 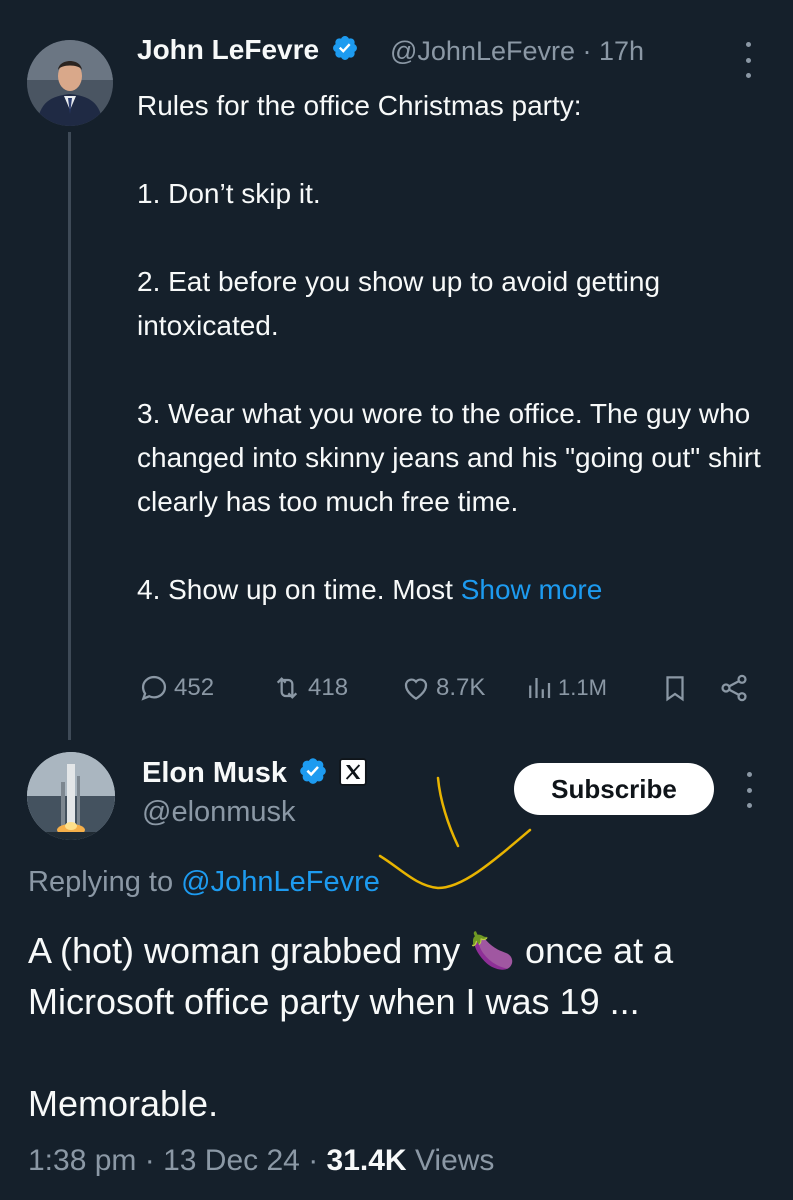 What do you see at coordinates (82, 1160) in the screenshot?
I see `reply-time: 1:38 pm` at bounding box center [82, 1160].